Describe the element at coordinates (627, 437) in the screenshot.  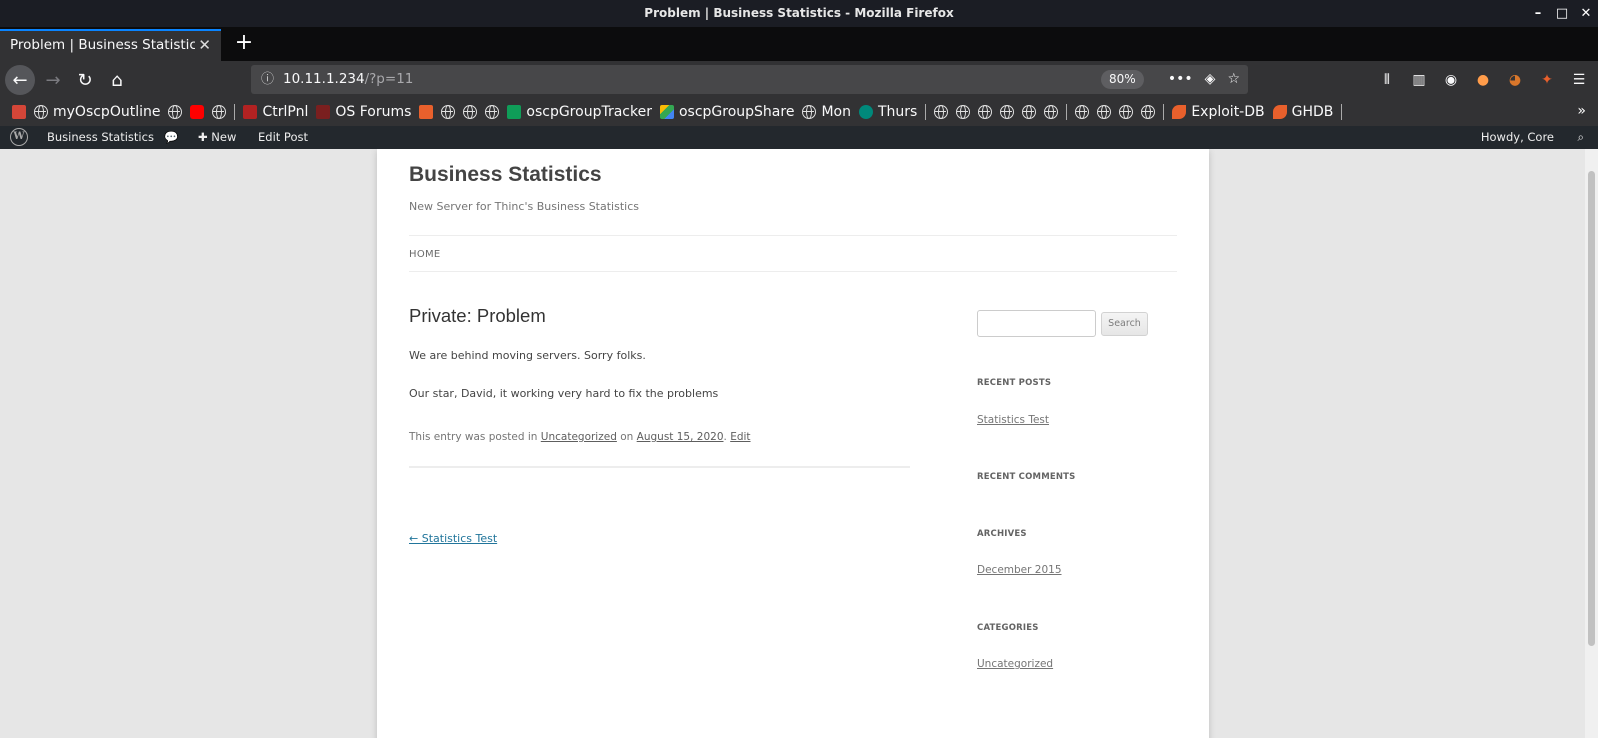
I see `meta-on: on` at that location.